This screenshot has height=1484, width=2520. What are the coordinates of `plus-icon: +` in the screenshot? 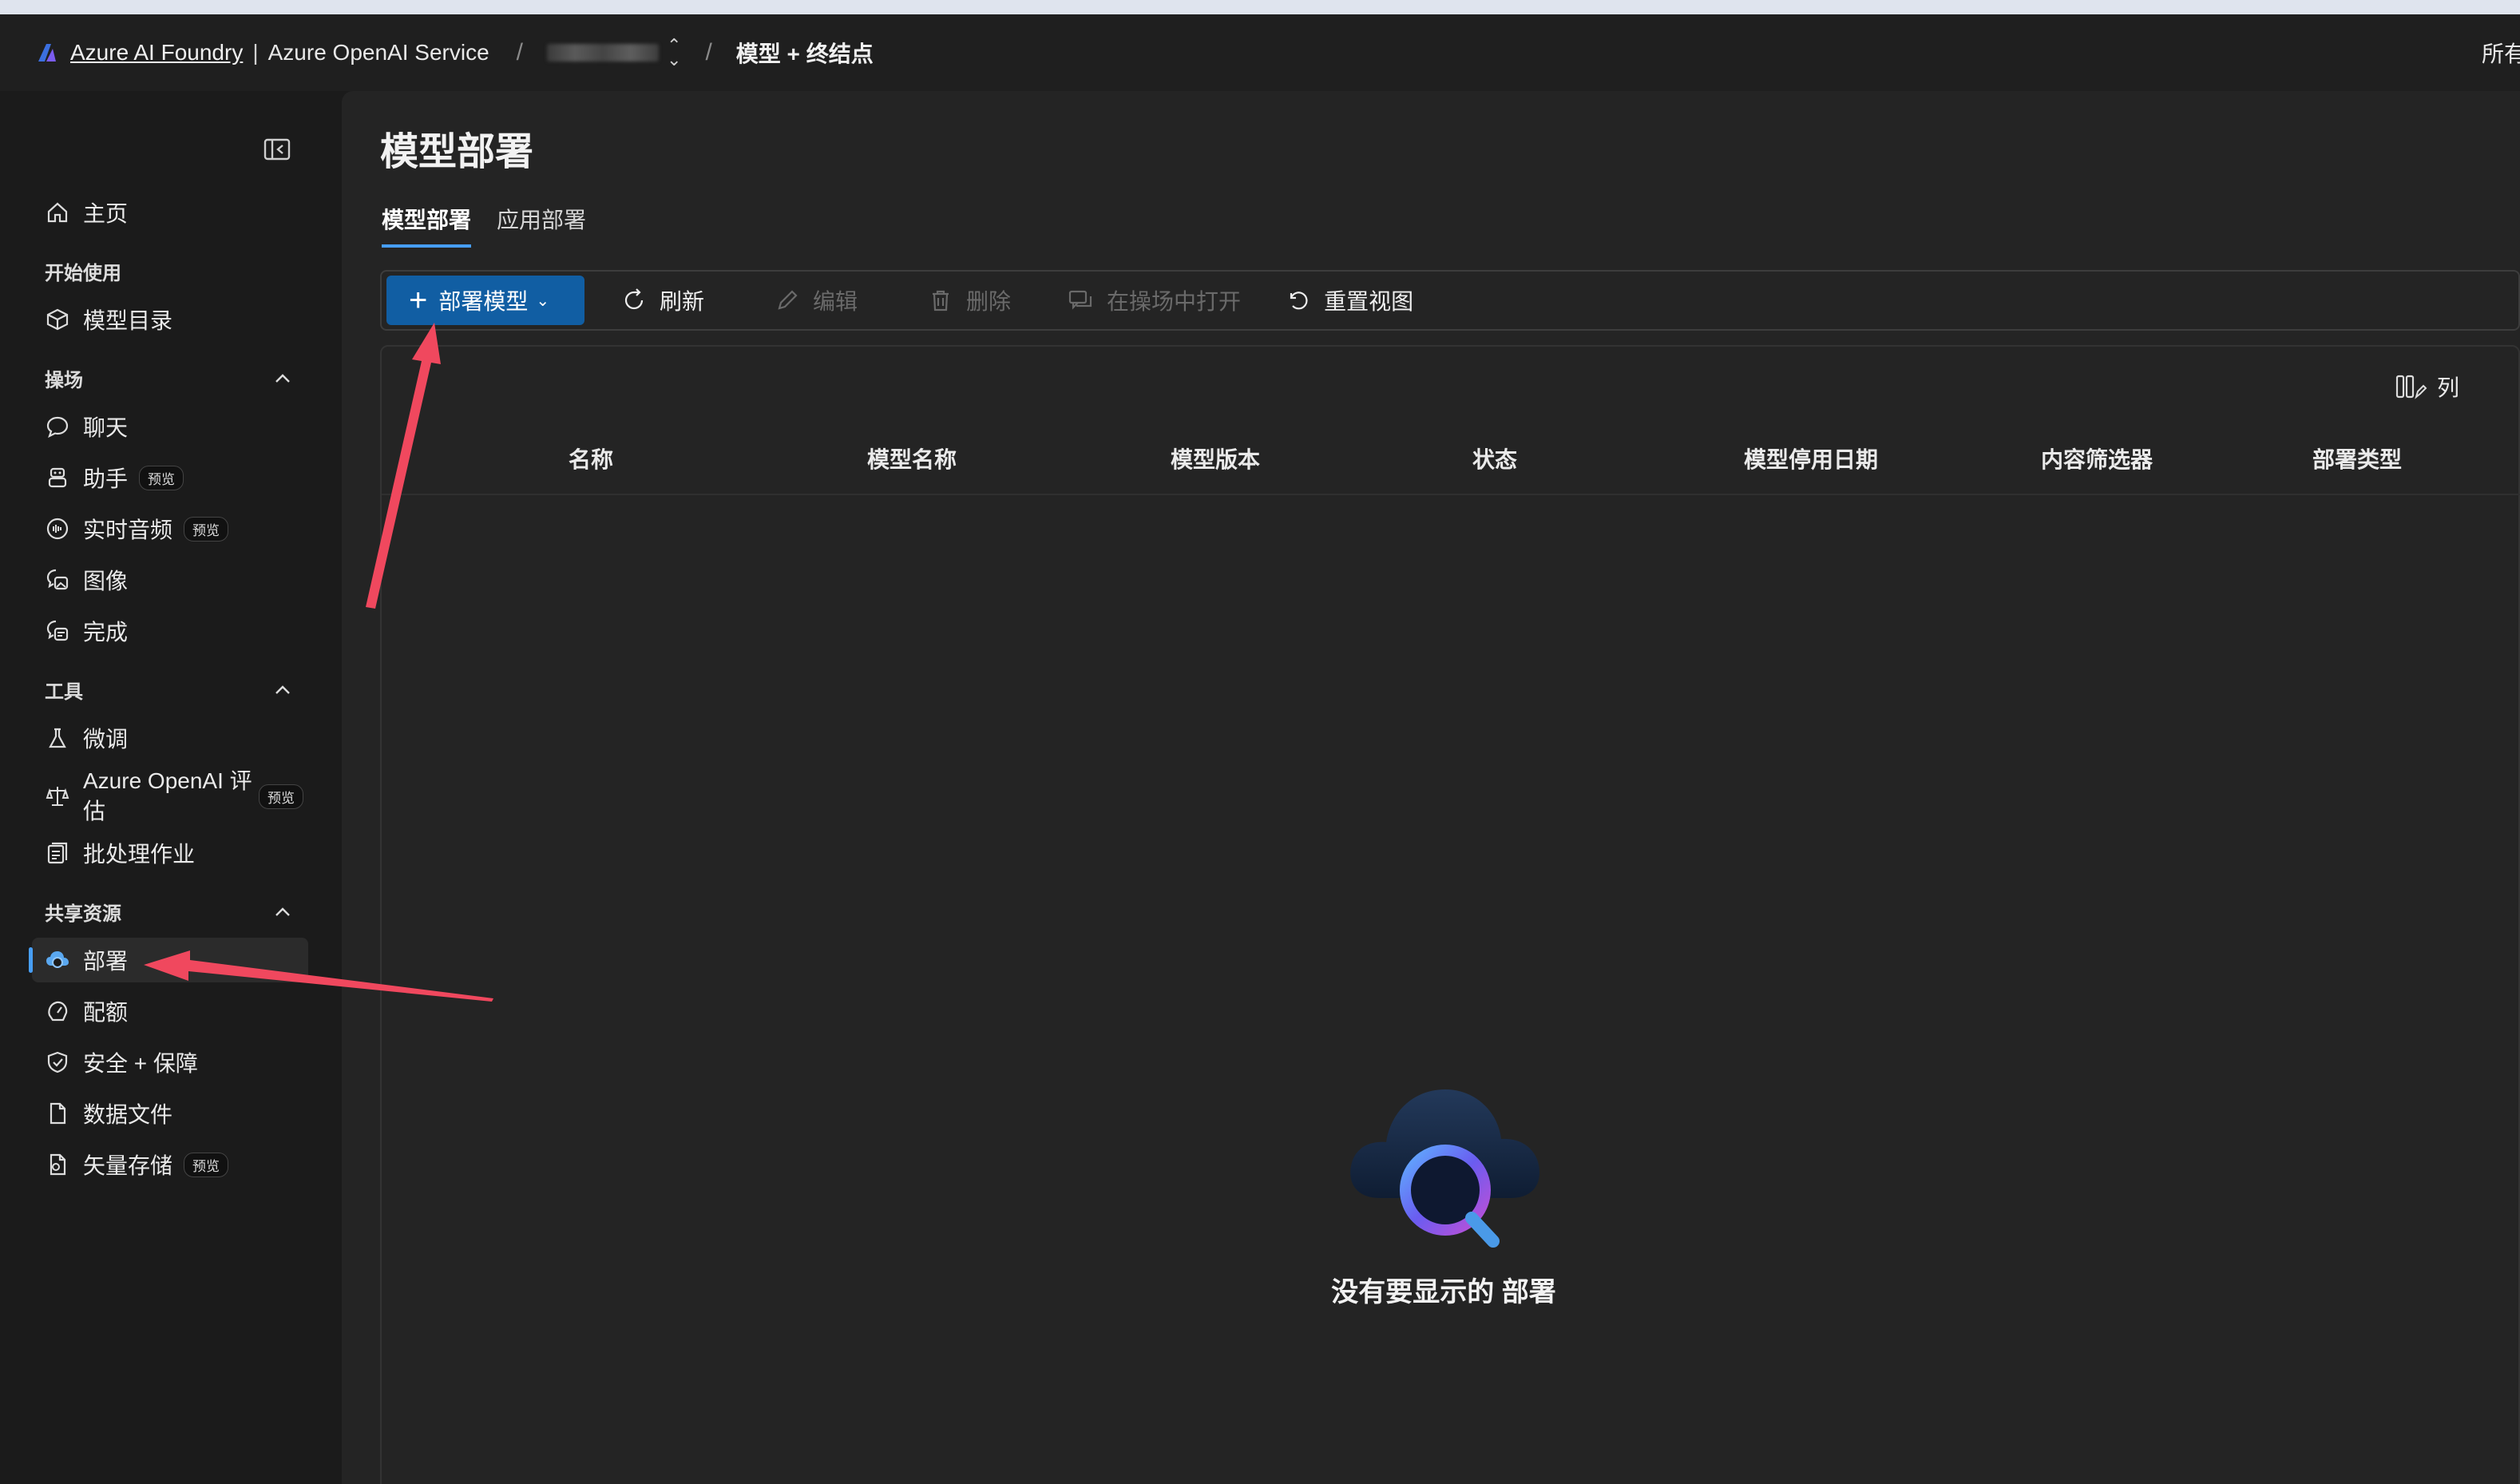 It's located at (419, 300).